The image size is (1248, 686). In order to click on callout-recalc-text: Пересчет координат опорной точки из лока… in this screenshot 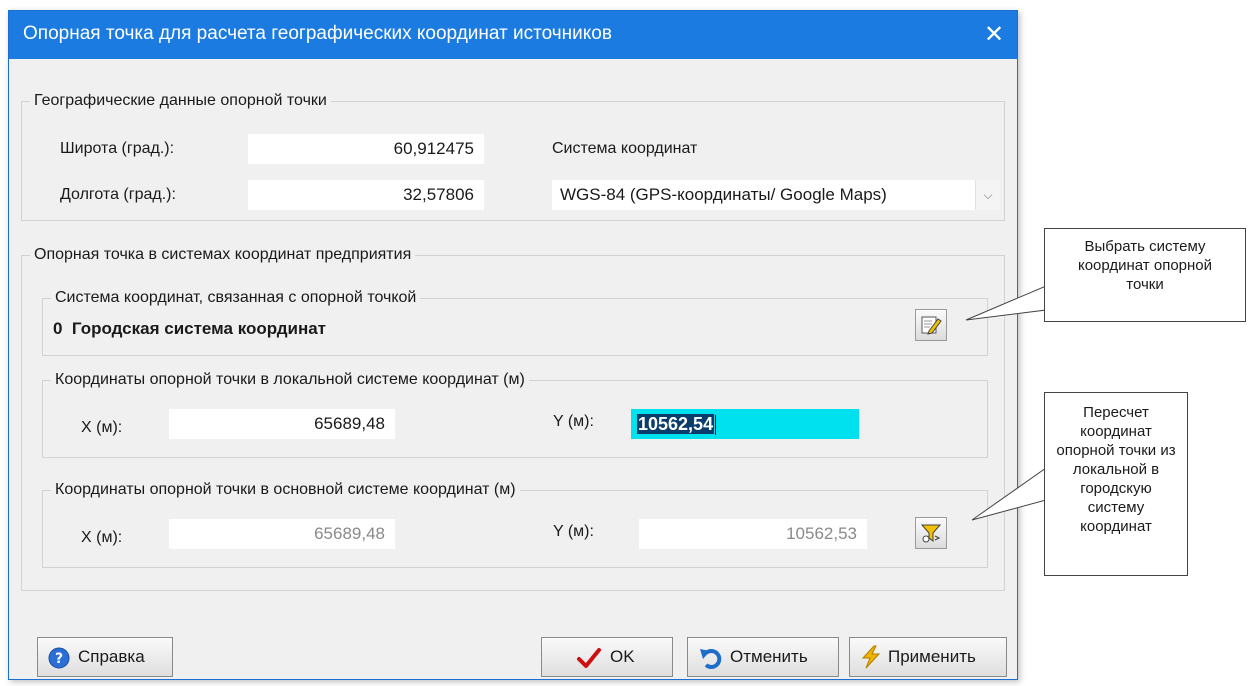, I will do `click(1116, 469)`.